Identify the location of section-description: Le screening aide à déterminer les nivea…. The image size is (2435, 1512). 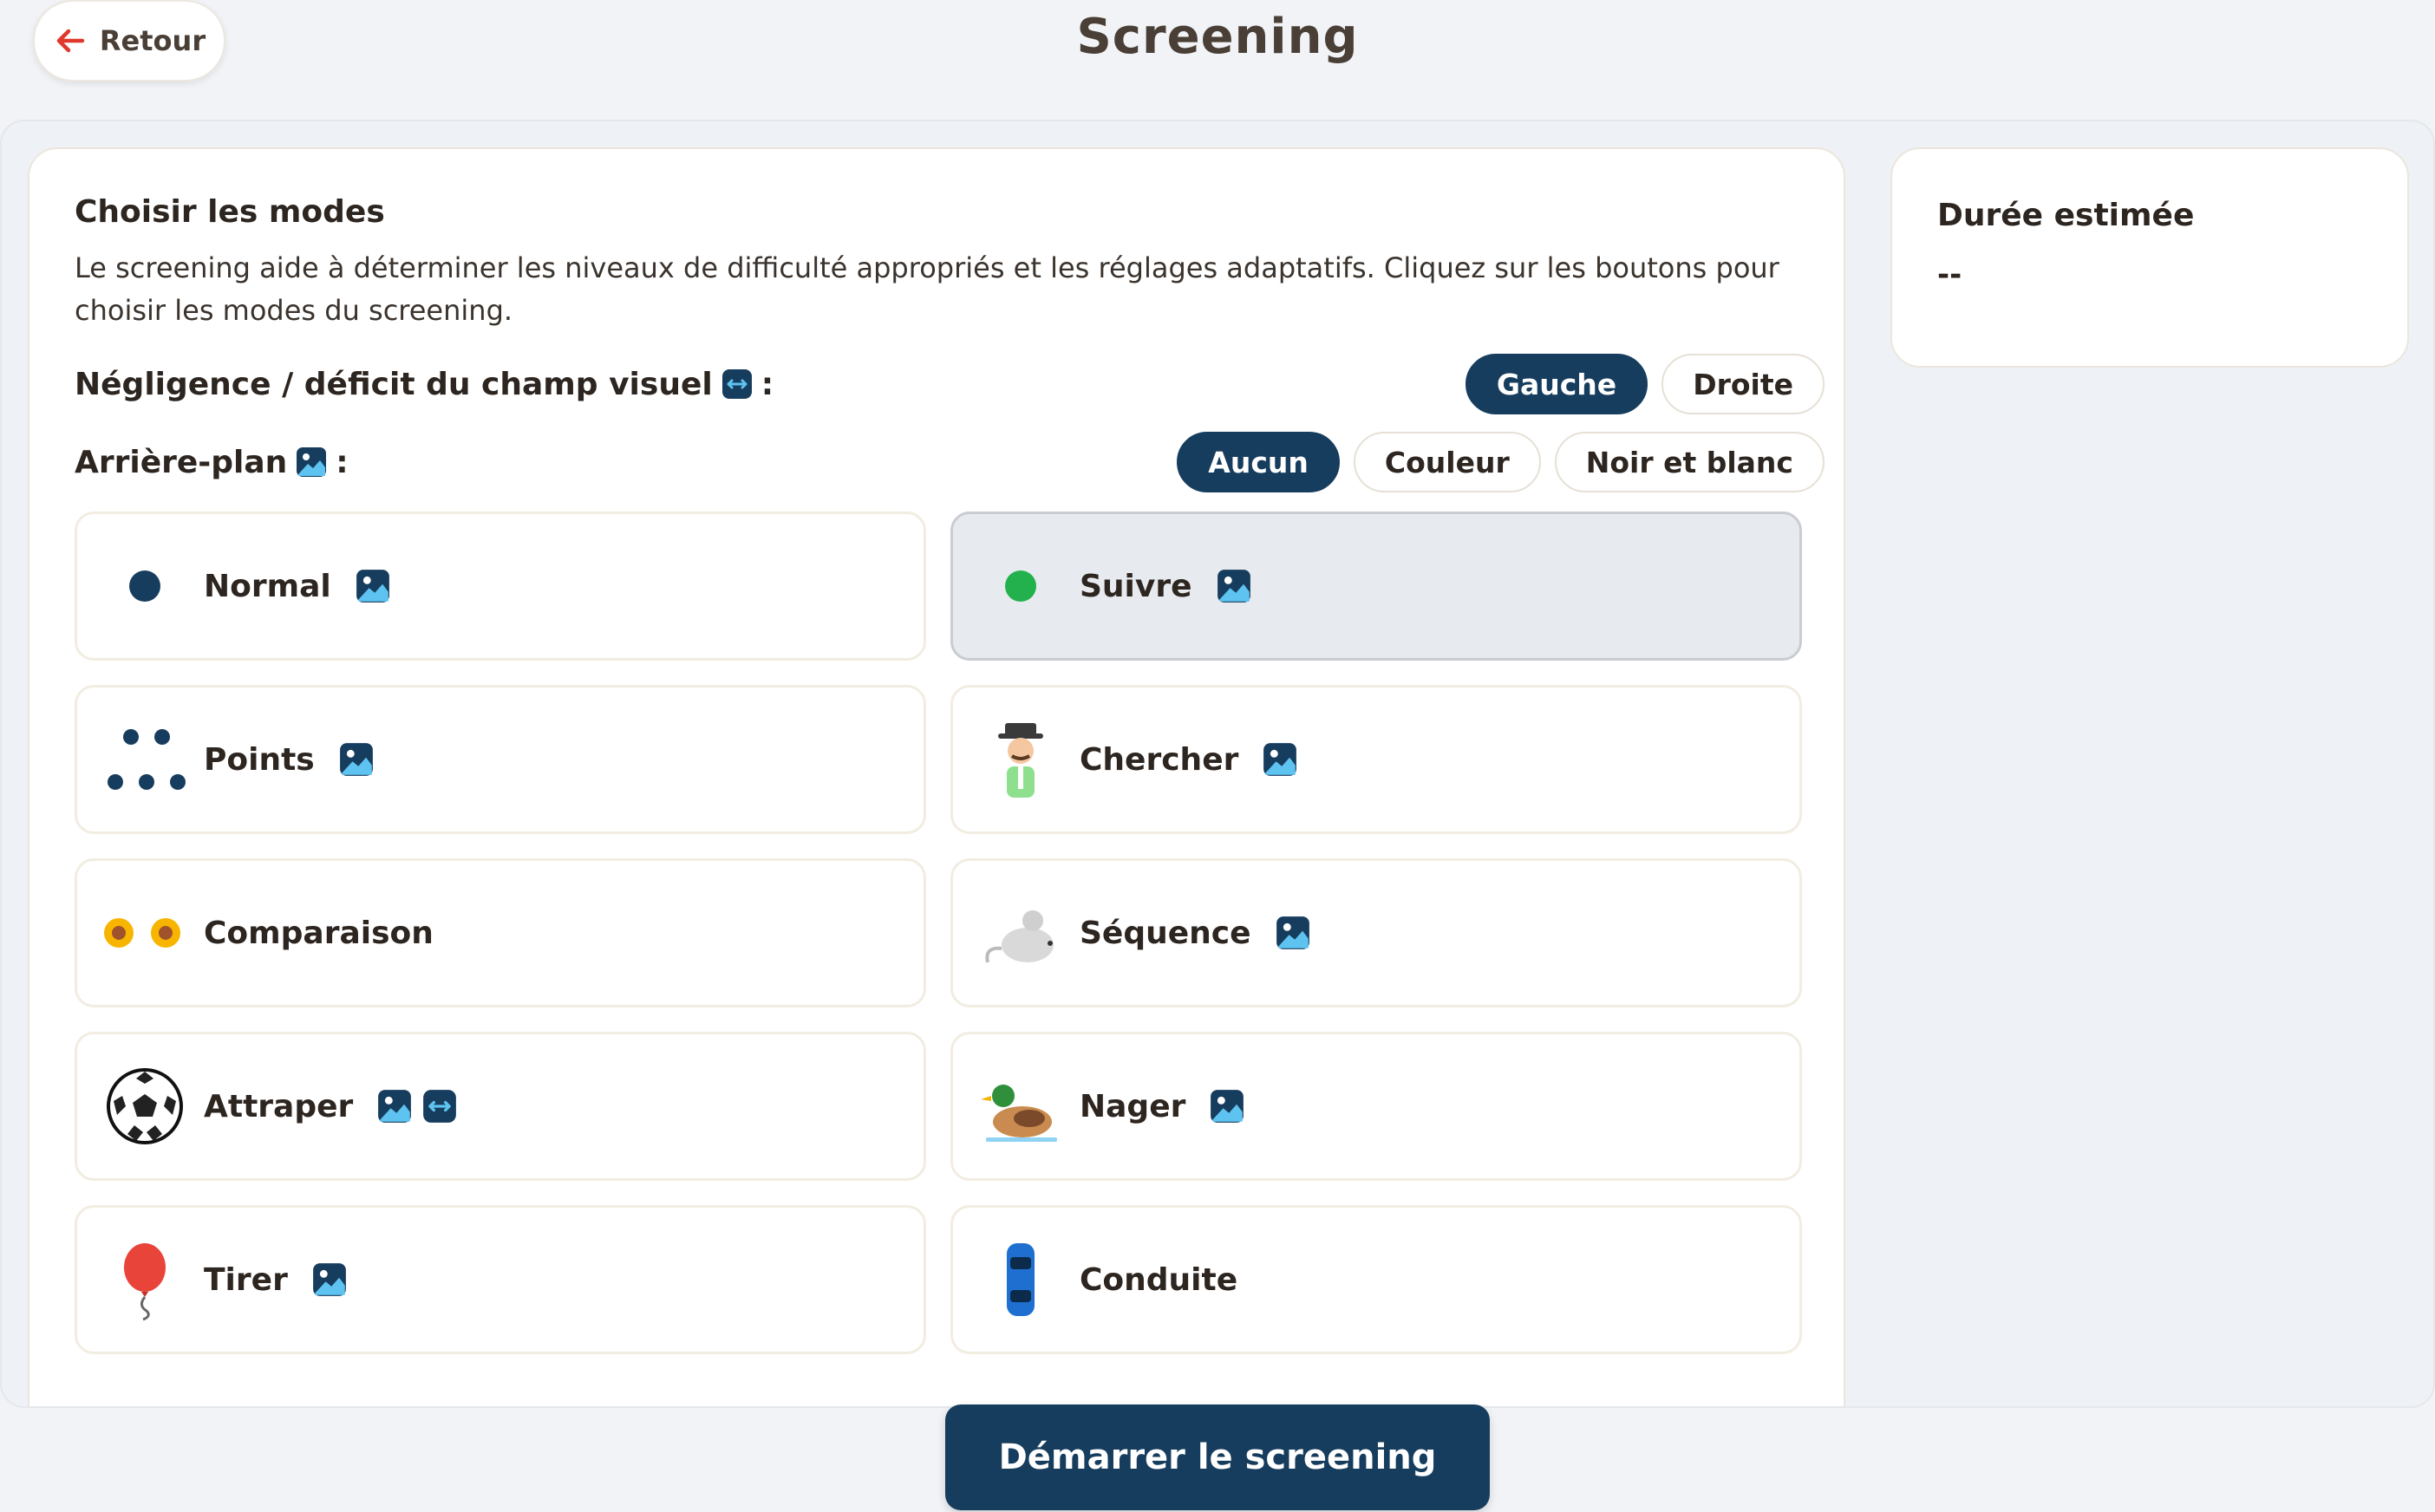
(927, 289).